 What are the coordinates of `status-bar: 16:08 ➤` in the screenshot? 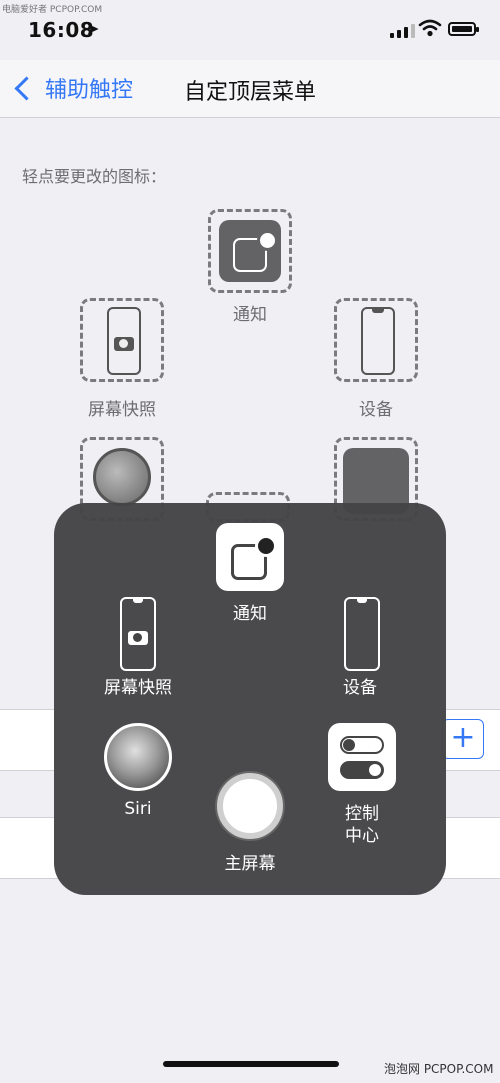 It's located at (250, 30).